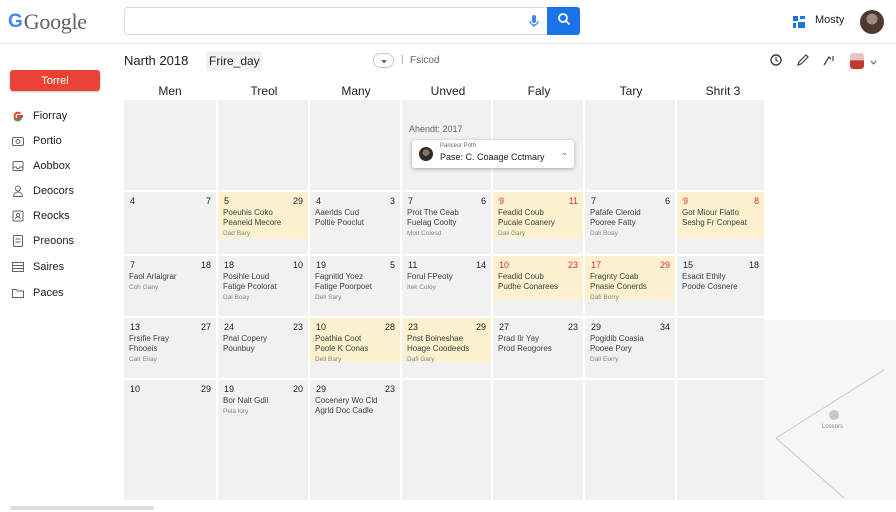 Image resolution: width=896 pixels, height=512 pixels. I want to click on day-cell: 17 29 Fragnty Coab Pnasie Conerds Dafi Borry, so click(630, 286).